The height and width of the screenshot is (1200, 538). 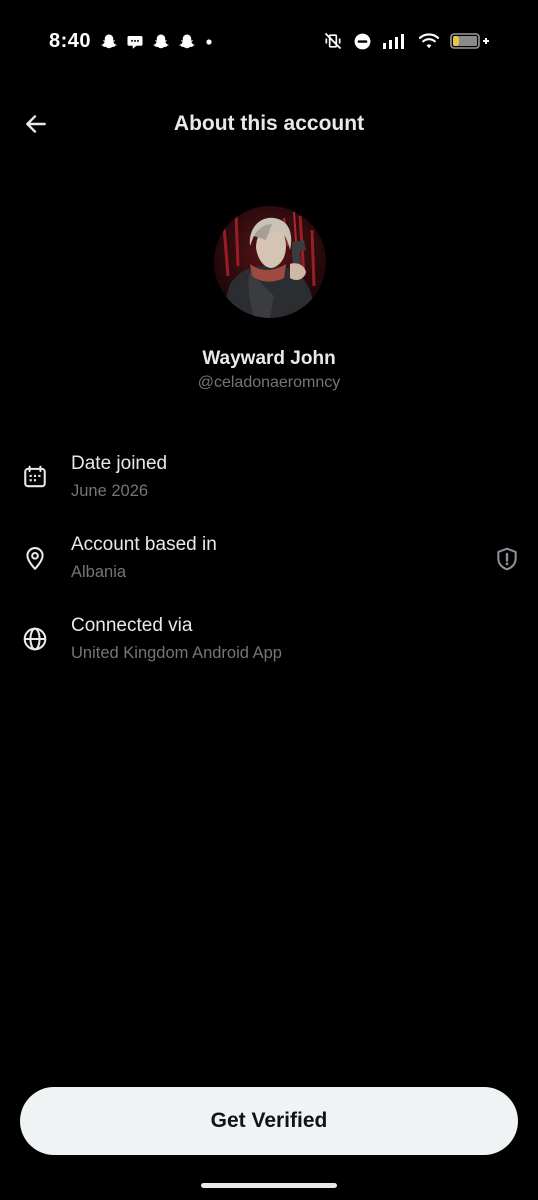 I want to click on connected-via-row: Connected via United Kingdom Android App, so click(x=269, y=645).